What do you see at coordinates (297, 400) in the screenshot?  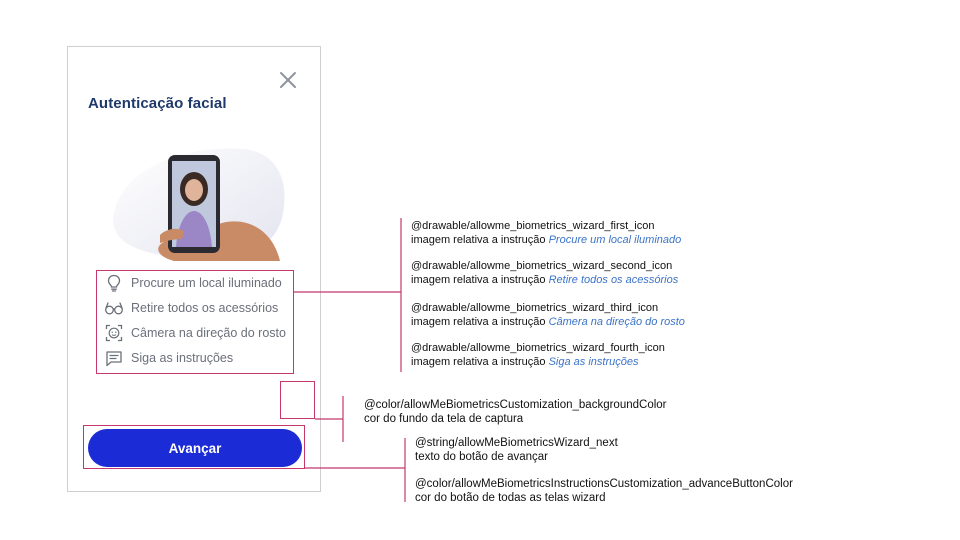 I see `background-highlight-box` at bounding box center [297, 400].